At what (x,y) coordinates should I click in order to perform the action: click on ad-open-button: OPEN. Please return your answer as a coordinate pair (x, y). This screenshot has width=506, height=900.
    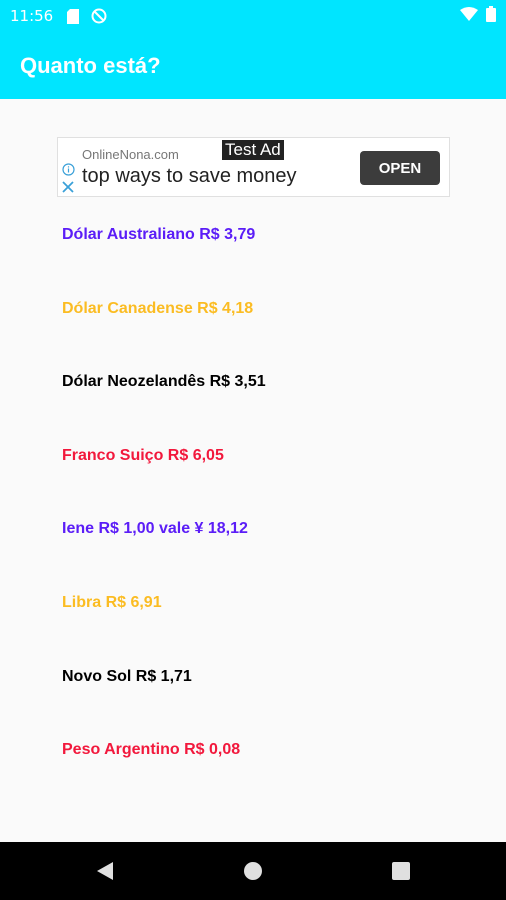
    Looking at the image, I should click on (400, 168).